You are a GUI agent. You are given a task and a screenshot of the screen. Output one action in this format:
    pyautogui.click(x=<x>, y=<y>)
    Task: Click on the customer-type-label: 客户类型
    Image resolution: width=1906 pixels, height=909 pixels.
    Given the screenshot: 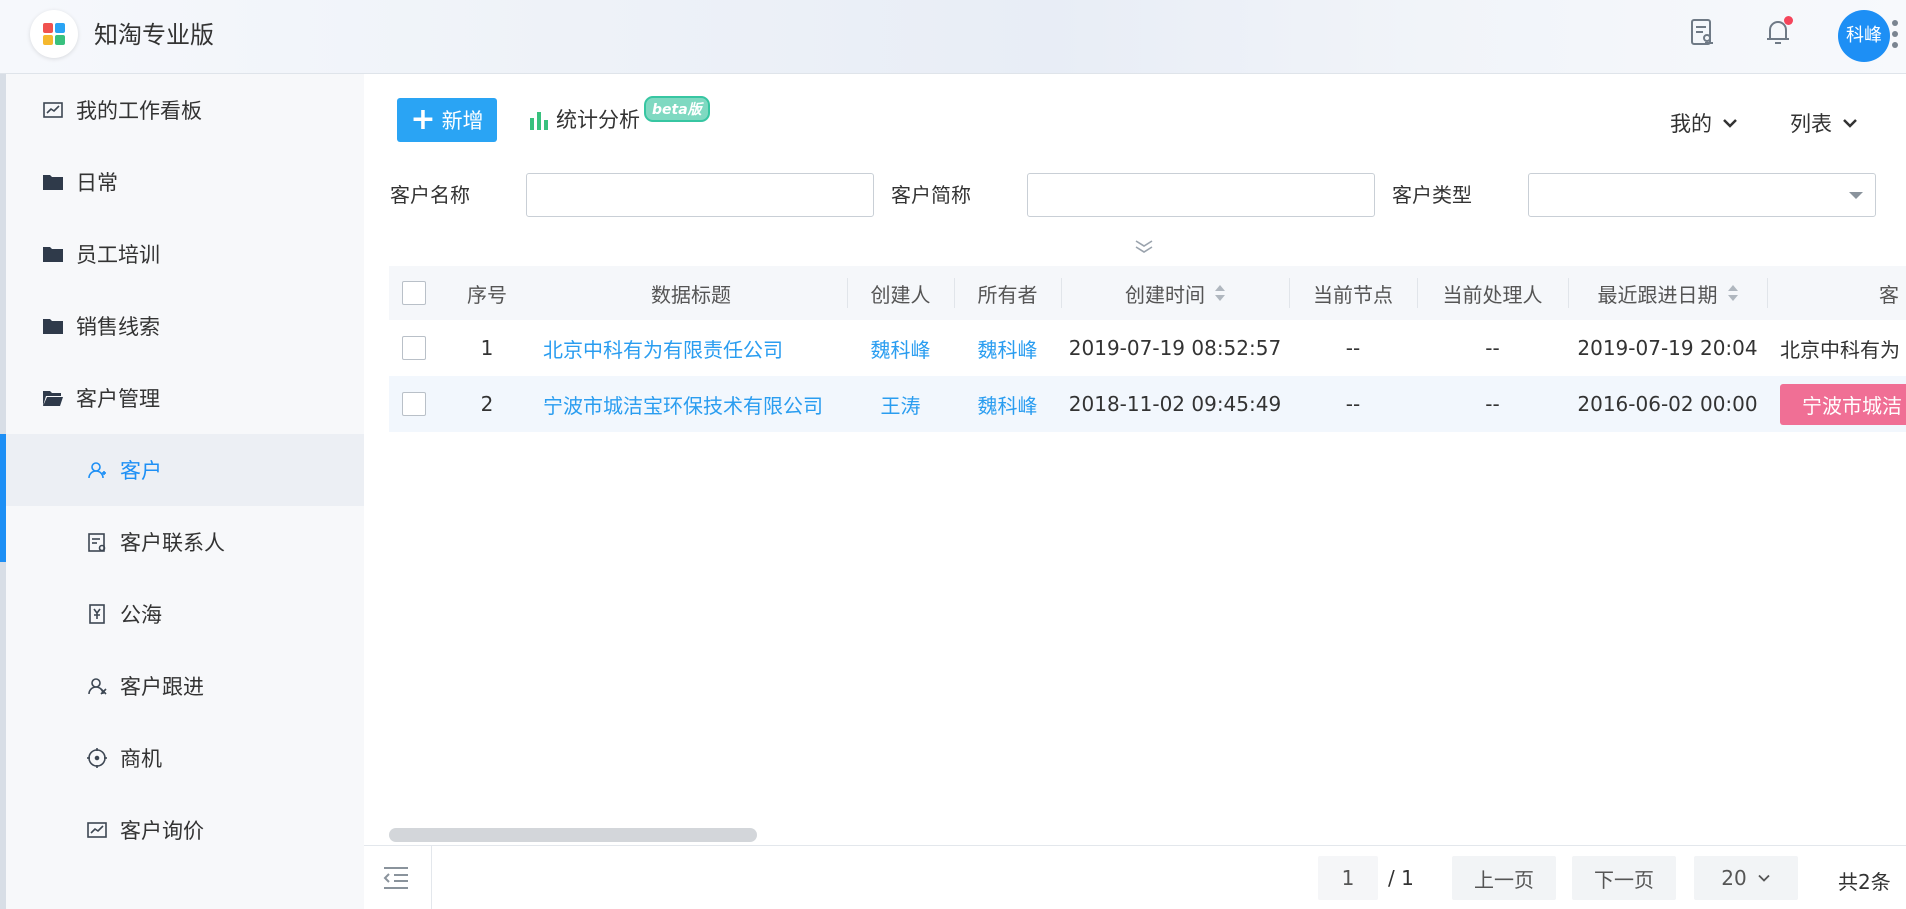 What is the action you would take?
    pyautogui.click(x=1432, y=195)
    